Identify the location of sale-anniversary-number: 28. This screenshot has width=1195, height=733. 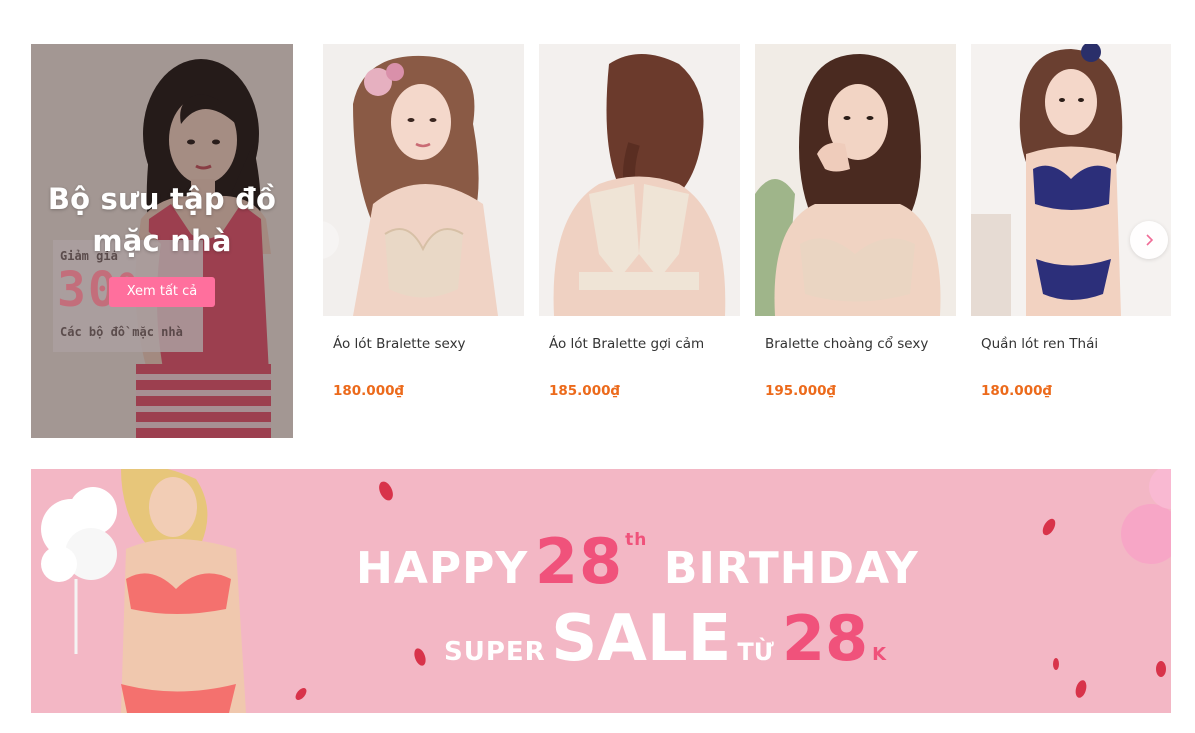
(579, 561).